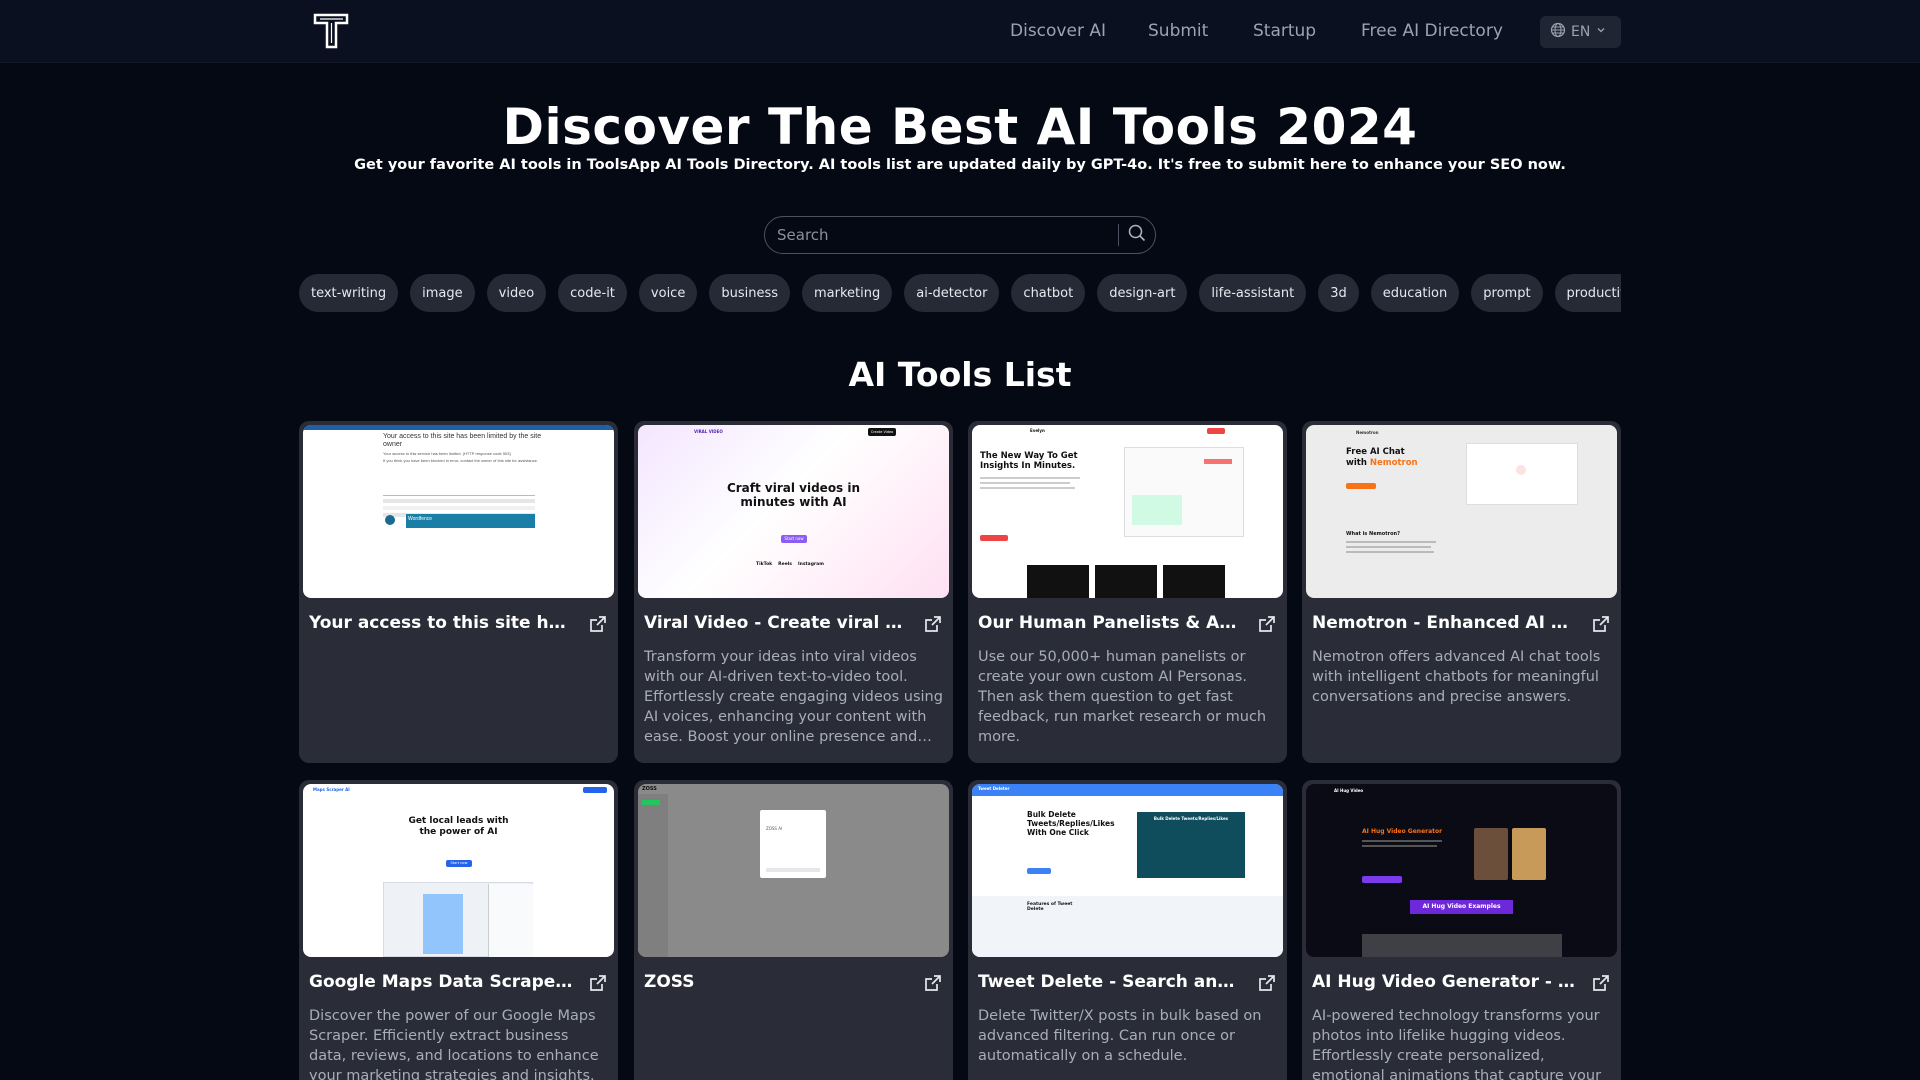  I want to click on thumb-brand: Nemotron, so click(1367, 432).